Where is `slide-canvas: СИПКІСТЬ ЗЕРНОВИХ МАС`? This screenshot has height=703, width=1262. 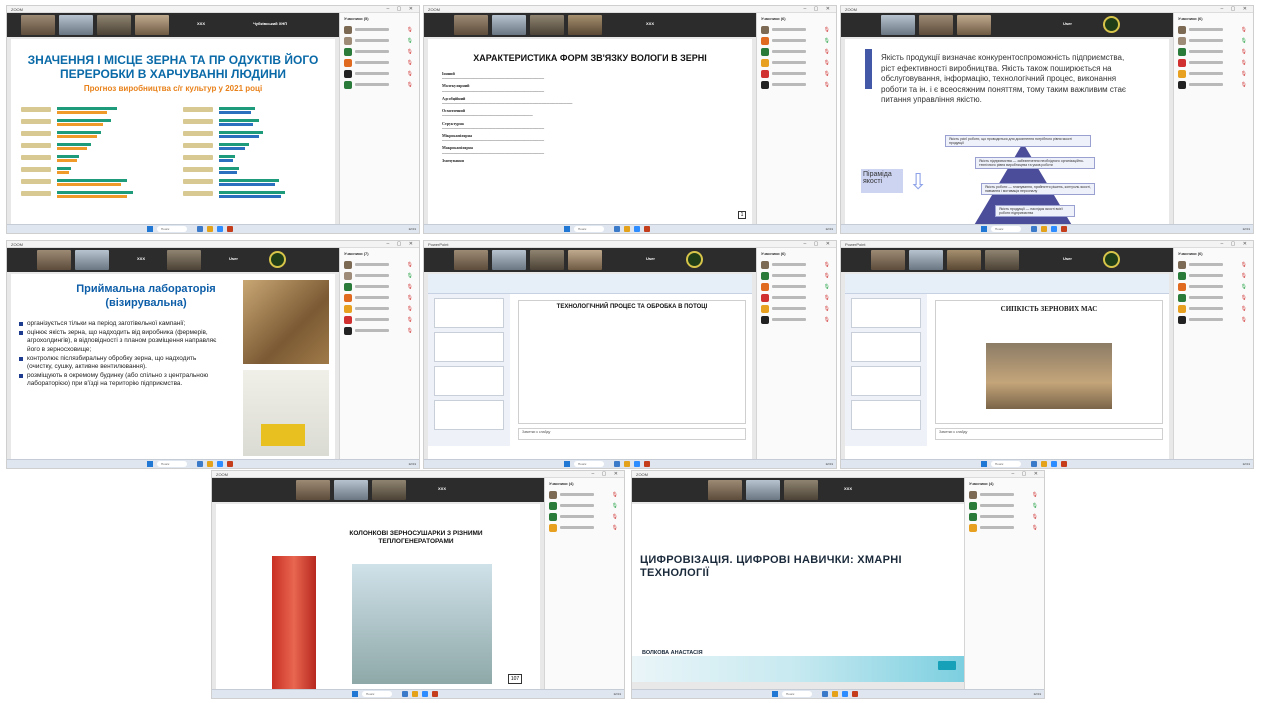
slide-canvas: СИПКІСТЬ ЗЕРНОВИХ МАС is located at coordinates (1049, 362).